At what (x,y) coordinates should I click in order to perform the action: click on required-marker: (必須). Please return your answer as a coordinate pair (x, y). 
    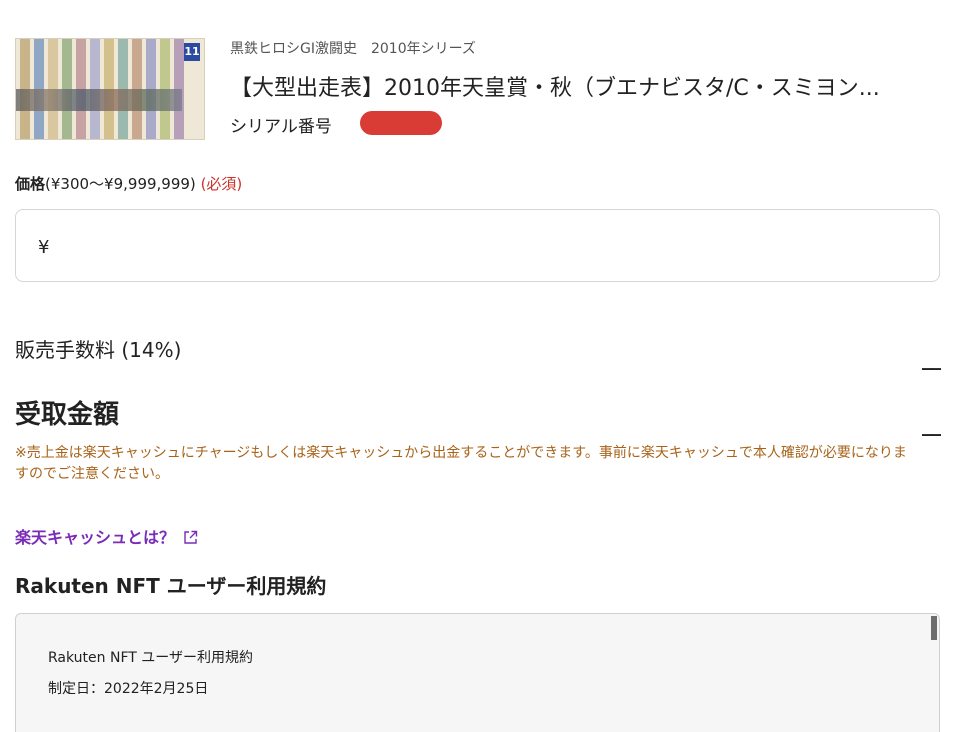
    Looking at the image, I should click on (221, 184).